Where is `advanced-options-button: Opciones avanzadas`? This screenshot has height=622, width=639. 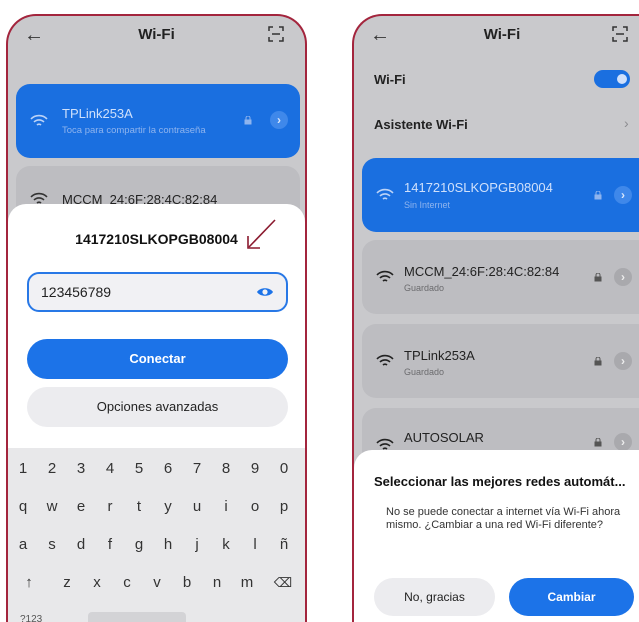
advanced-options-button: Opciones avanzadas is located at coordinates (157, 407).